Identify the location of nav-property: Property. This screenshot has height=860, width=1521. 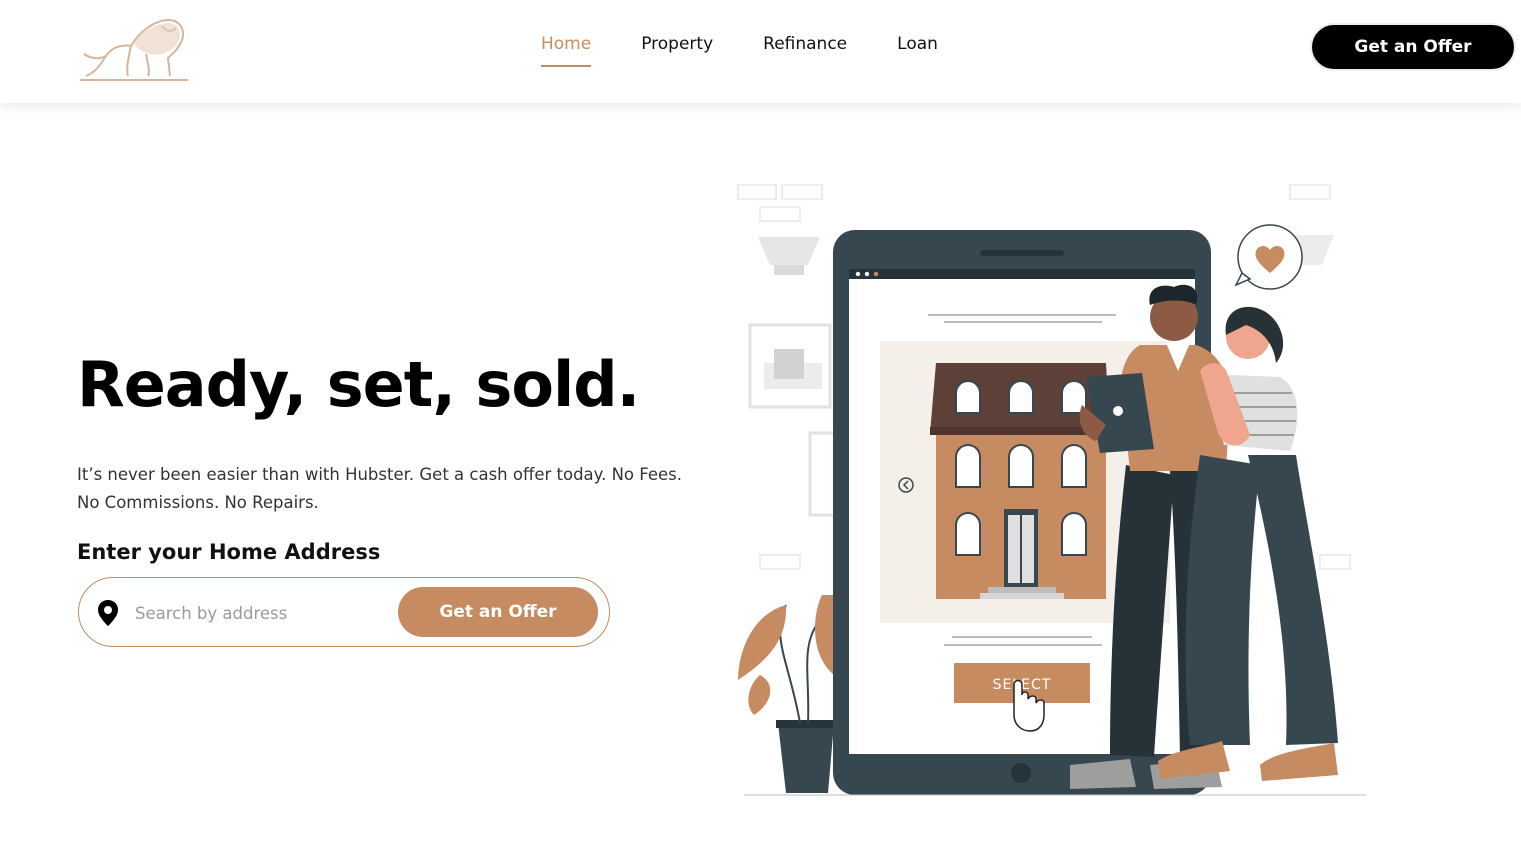
(677, 50).